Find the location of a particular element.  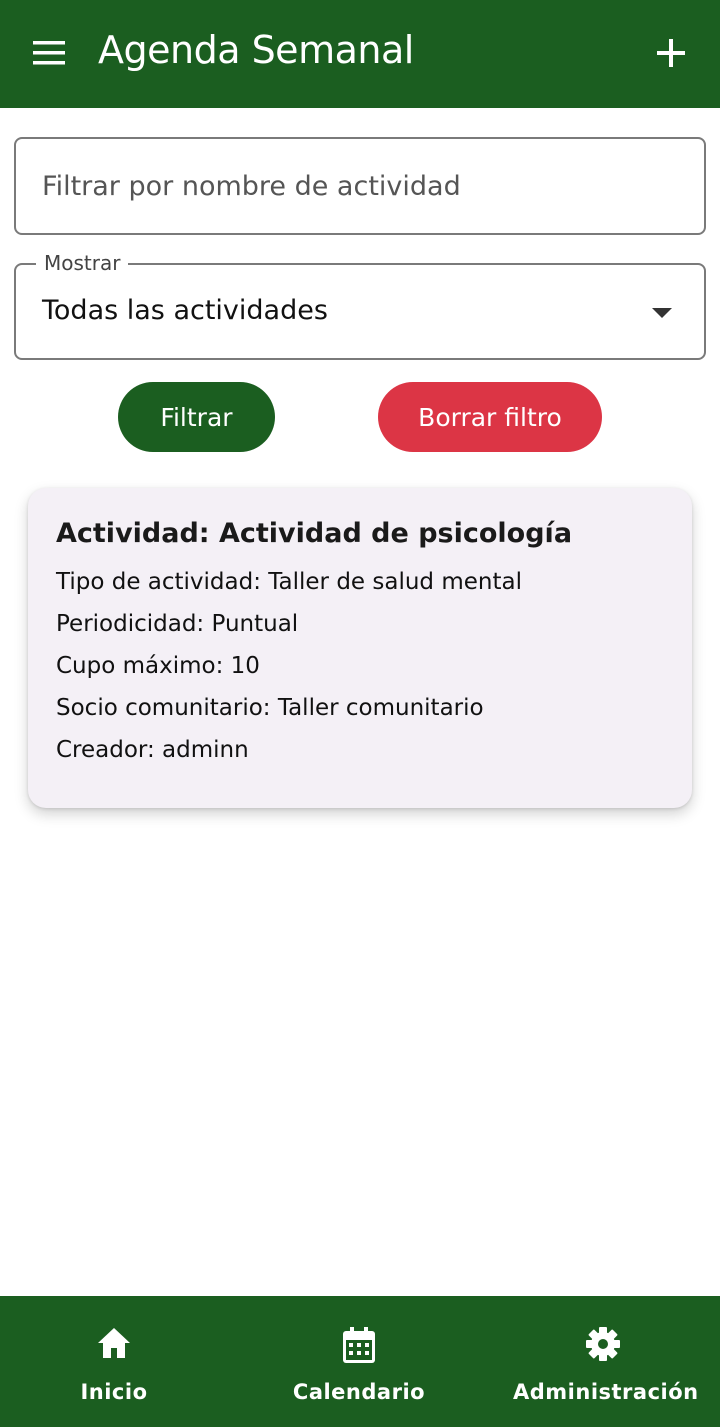

app-bar: Agenda Semanal is located at coordinates (360, 54).